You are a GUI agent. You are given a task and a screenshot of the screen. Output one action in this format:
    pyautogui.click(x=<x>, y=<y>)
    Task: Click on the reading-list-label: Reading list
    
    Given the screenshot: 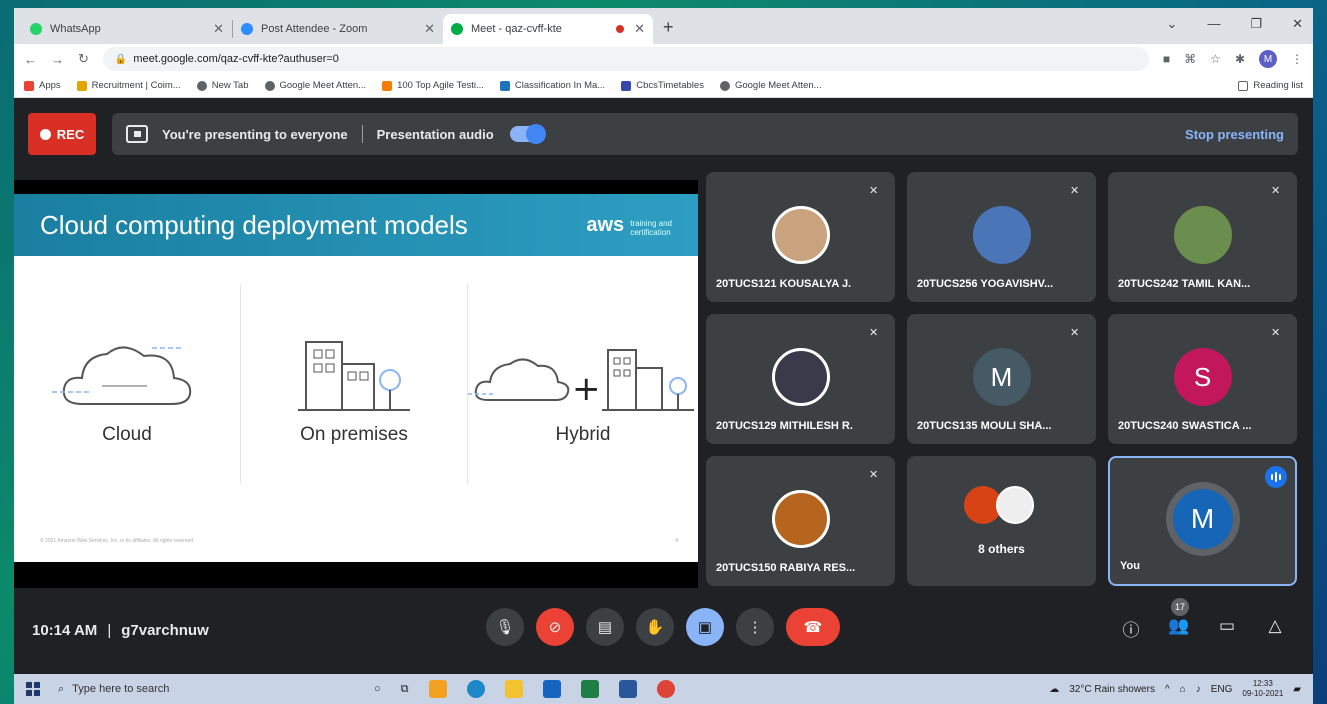 What is the action you would take?
    pyautogui.click(x=1278, y=85)
    